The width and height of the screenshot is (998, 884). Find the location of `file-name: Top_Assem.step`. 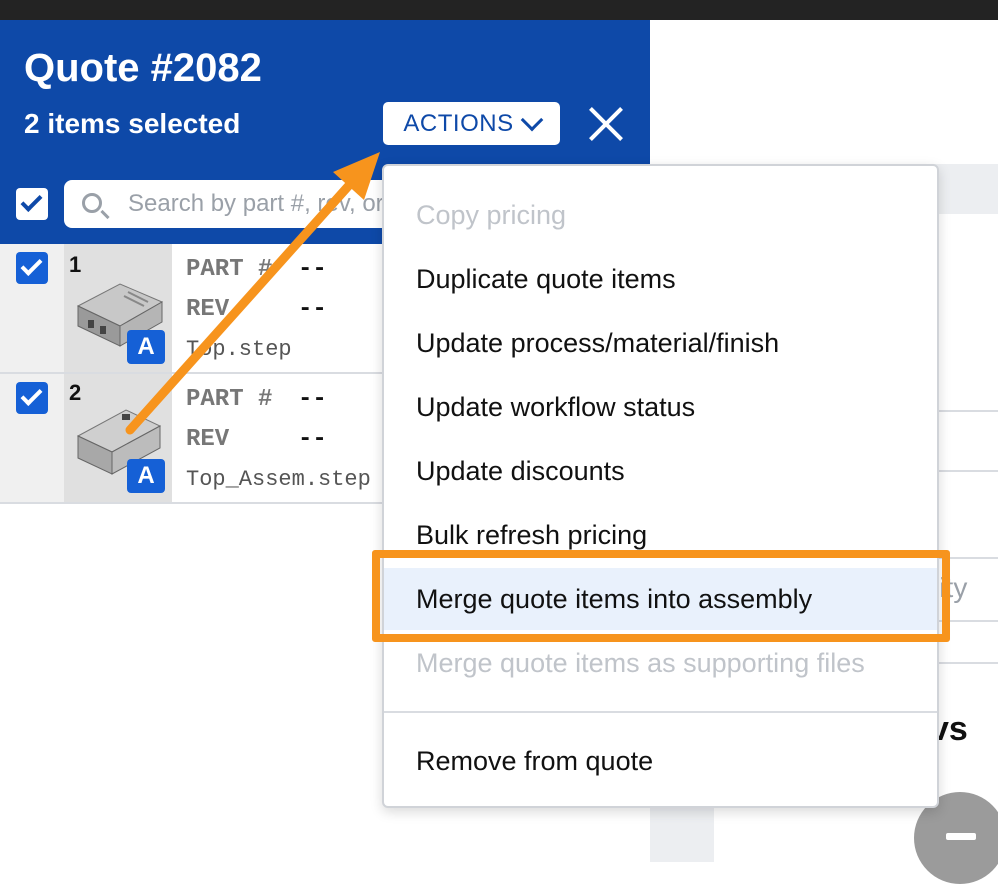

file-name: Top_Assem.step is located at coordinates (278, 479).